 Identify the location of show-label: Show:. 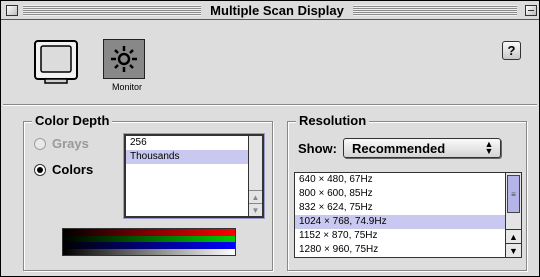
(317, 148).